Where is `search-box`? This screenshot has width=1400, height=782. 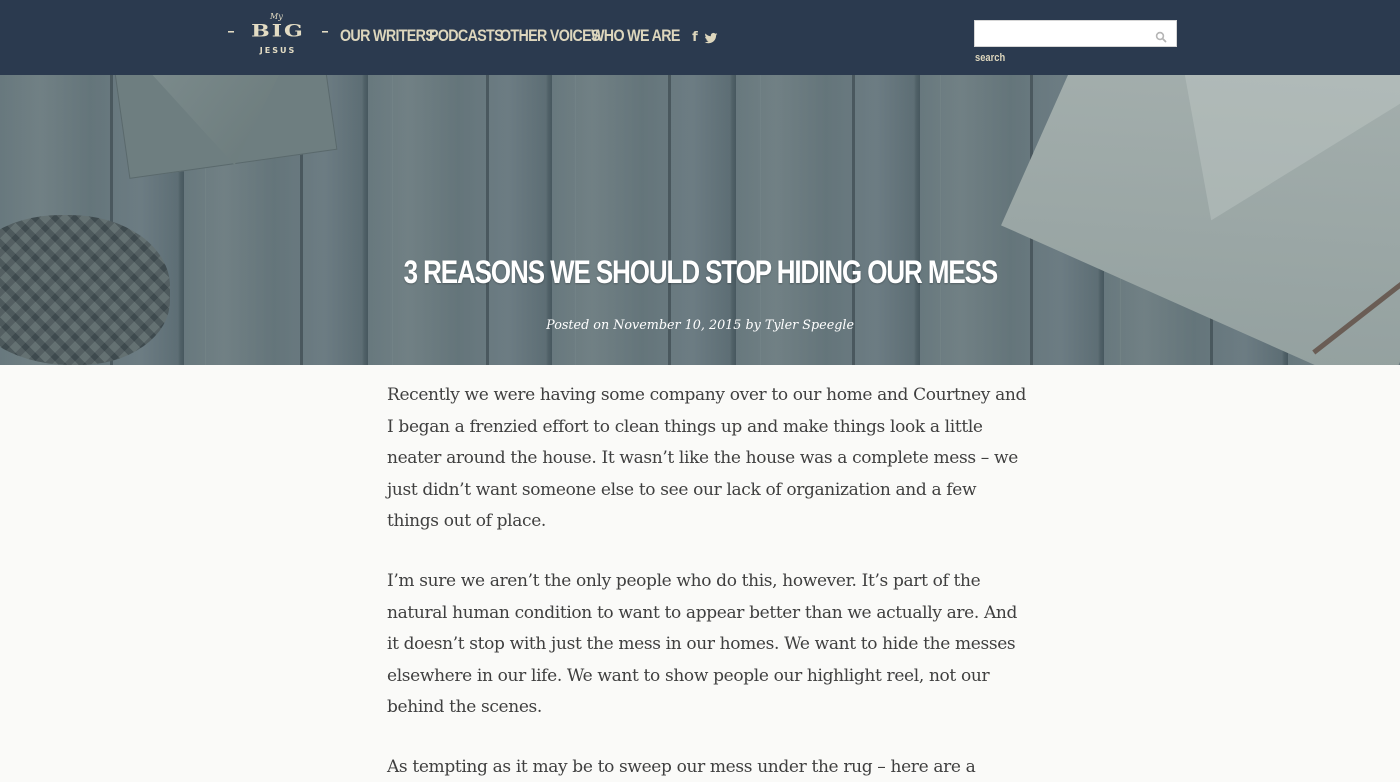 search-box is located at coordinates (1075, 33).